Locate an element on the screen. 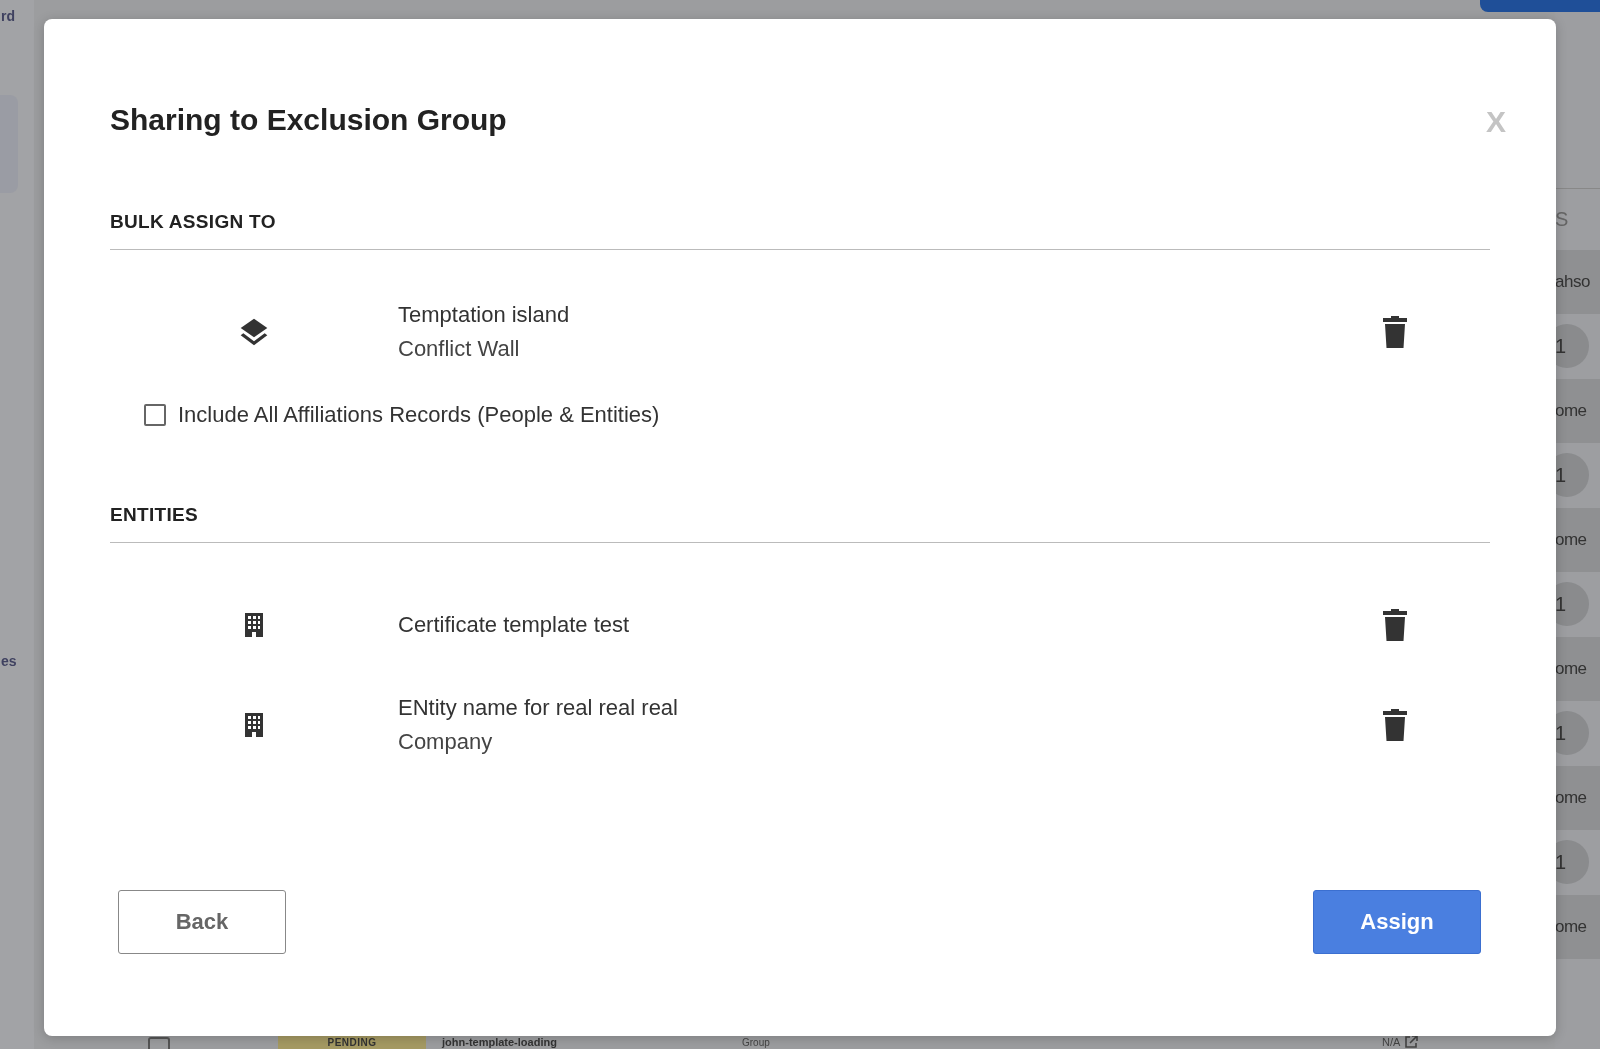 This screenshot has height=1049, width=1600. item-subtitle: Conflict Wall is located at coordinates (459, 349).